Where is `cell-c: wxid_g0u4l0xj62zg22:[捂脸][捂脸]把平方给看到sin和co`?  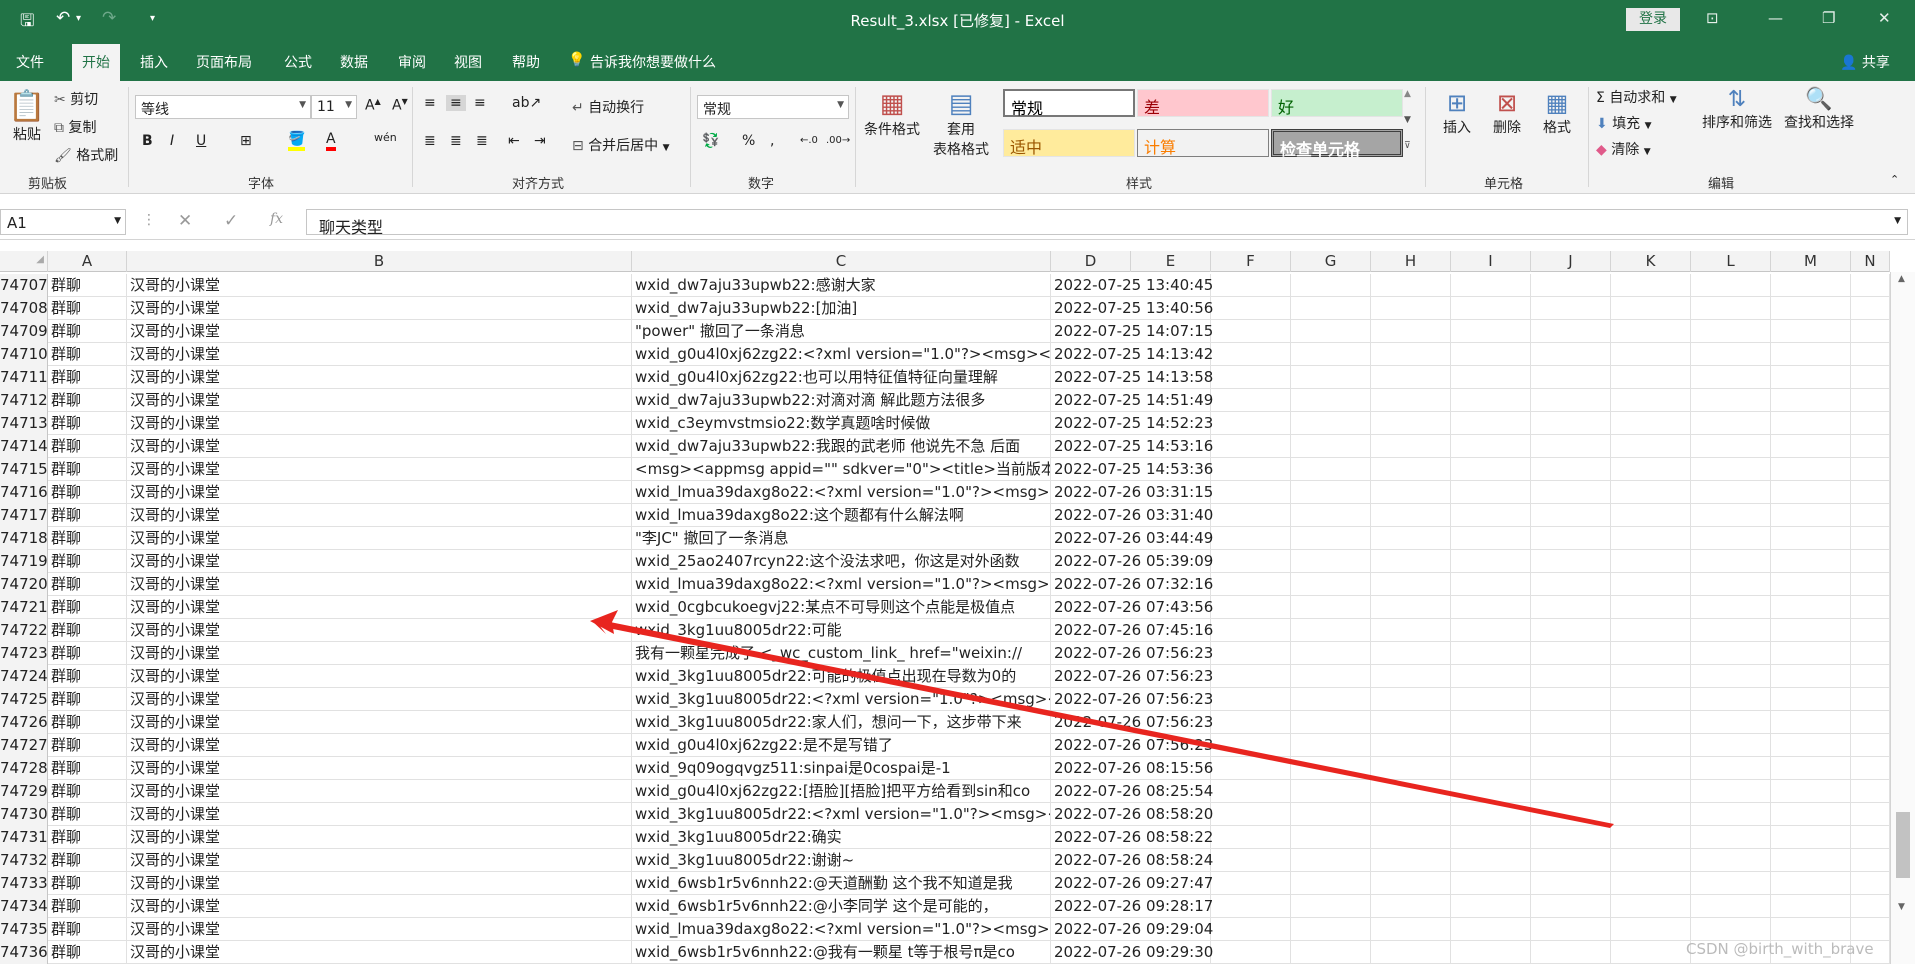 cell-c: wxid_g0u4l0xj62zg22:[捂脸][捂脸]把平方给看到sin和co is located at coordinates (841, 791).